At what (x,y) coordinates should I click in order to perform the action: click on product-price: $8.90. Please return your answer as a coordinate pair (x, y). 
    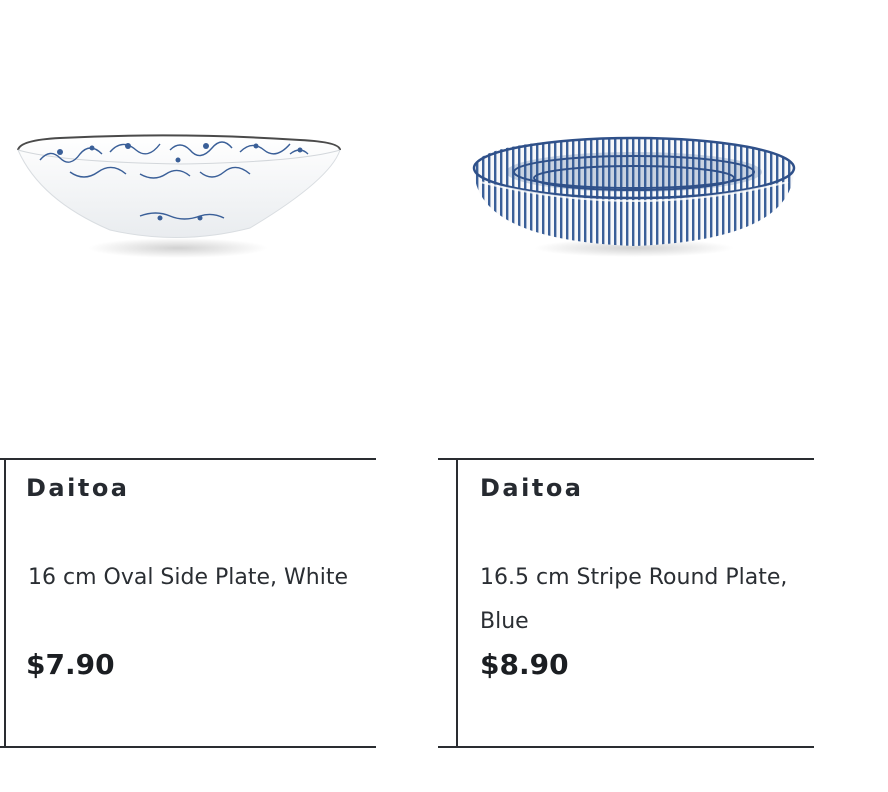
    Looking at the image, I should click on (524, 664).